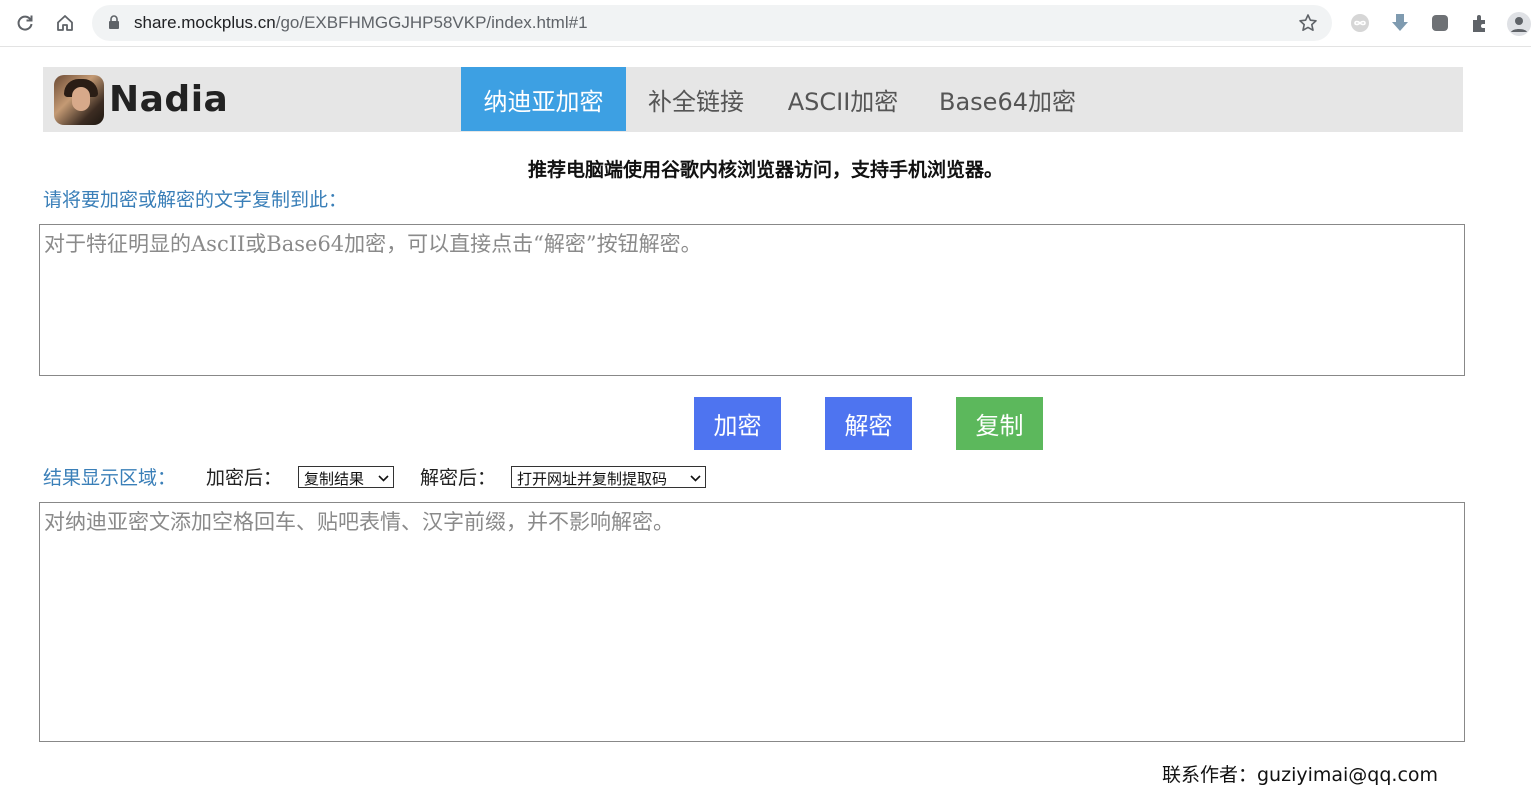  What do you see at coordinates (592, 479) in the screenshot?
I see `after-decrypt-value: 打开网址并复制提取码` at bounding box center [592, 479].